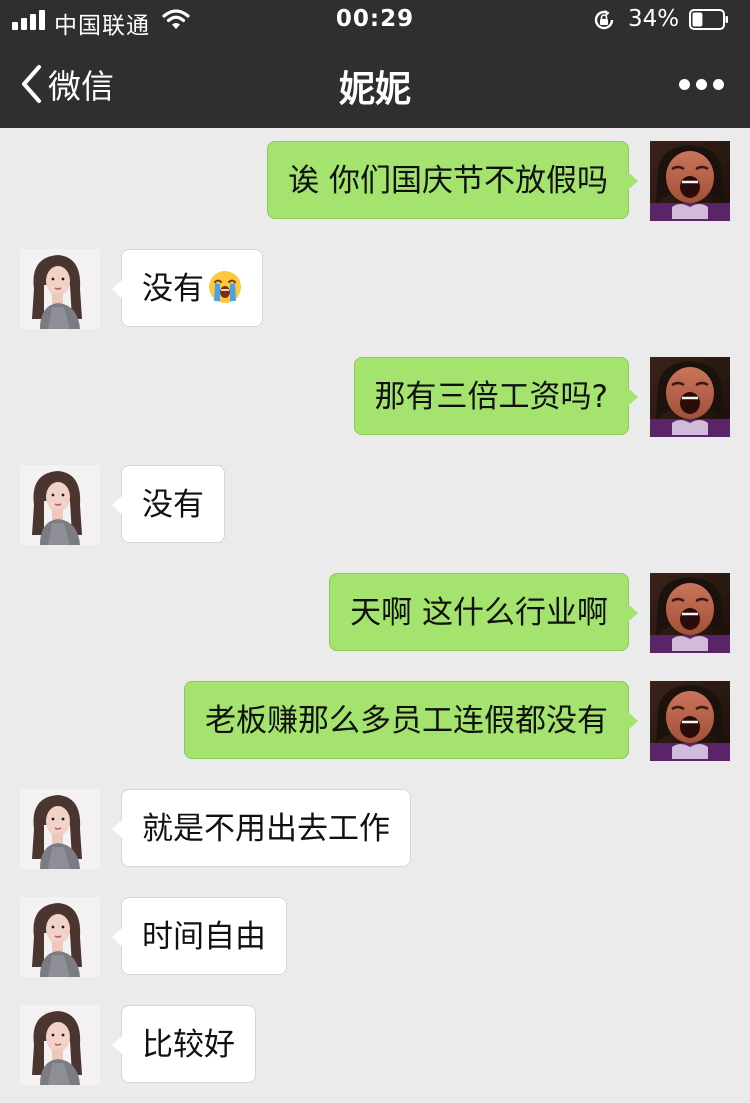  What do you see at coordinates (684, 84) in the screenshot?
I see `more-dots-icon` at bounding box center [684, 84].